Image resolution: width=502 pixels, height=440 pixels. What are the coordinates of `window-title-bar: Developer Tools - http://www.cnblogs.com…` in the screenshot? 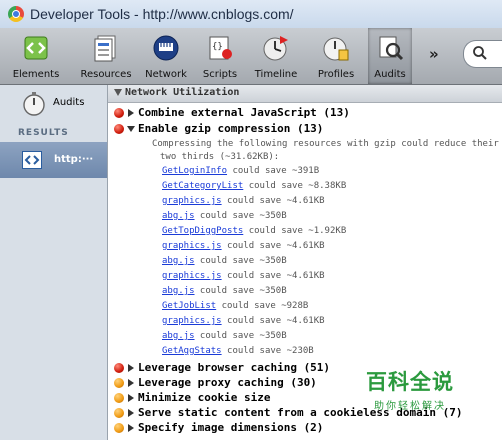 It's located at (251, 14).